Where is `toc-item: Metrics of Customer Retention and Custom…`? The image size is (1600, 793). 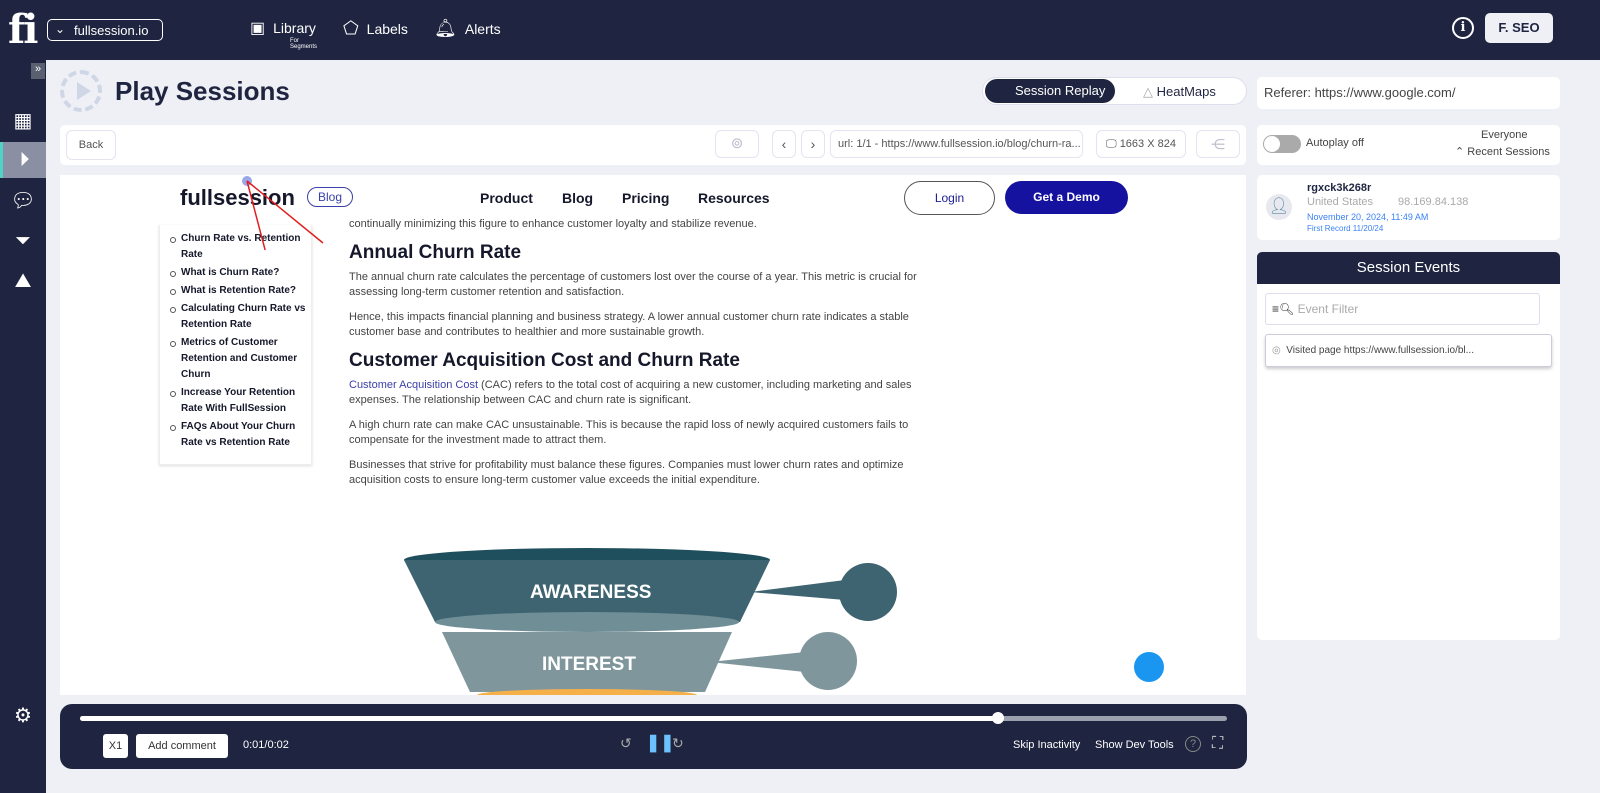 toc-item: Metrics of Customer Retention and Custom… is located at coordinates (240, 359).